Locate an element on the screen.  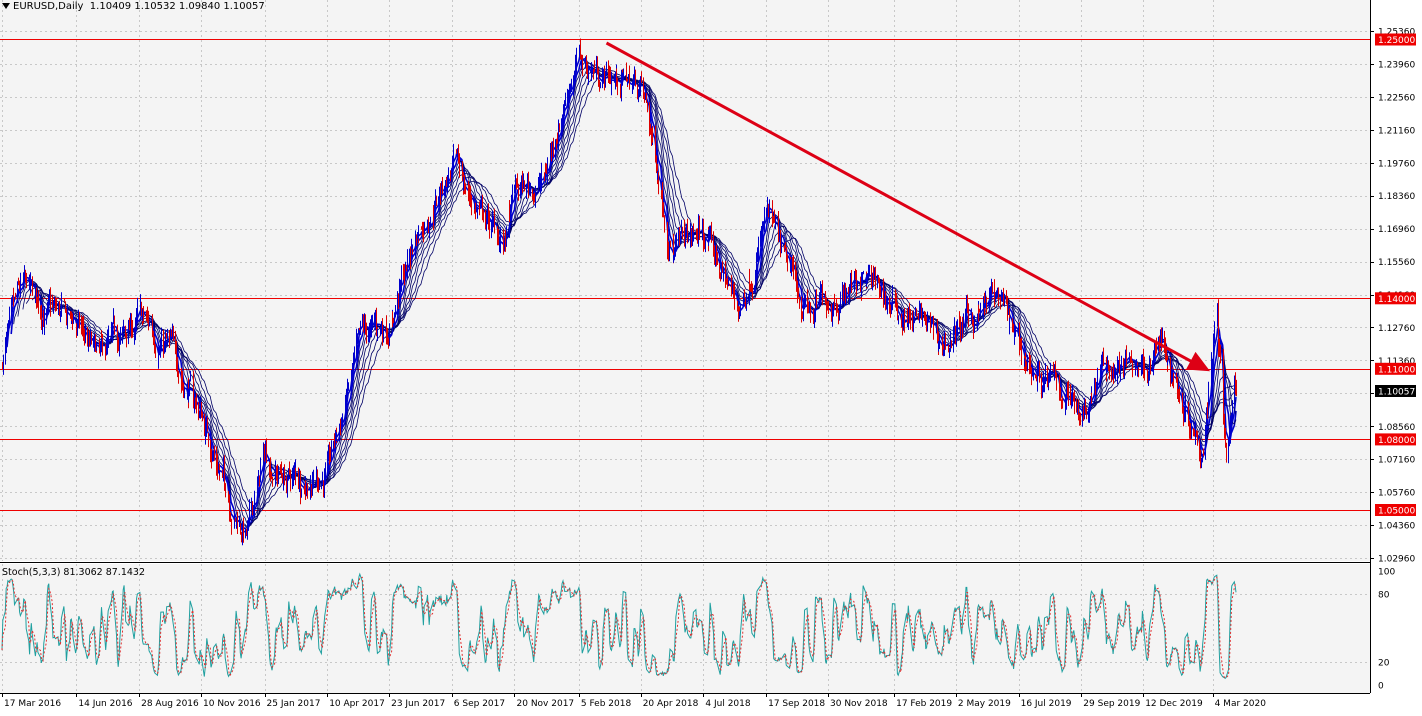
date-tick-label: 10 Apr 2017 is located at coordinates (357, 704).